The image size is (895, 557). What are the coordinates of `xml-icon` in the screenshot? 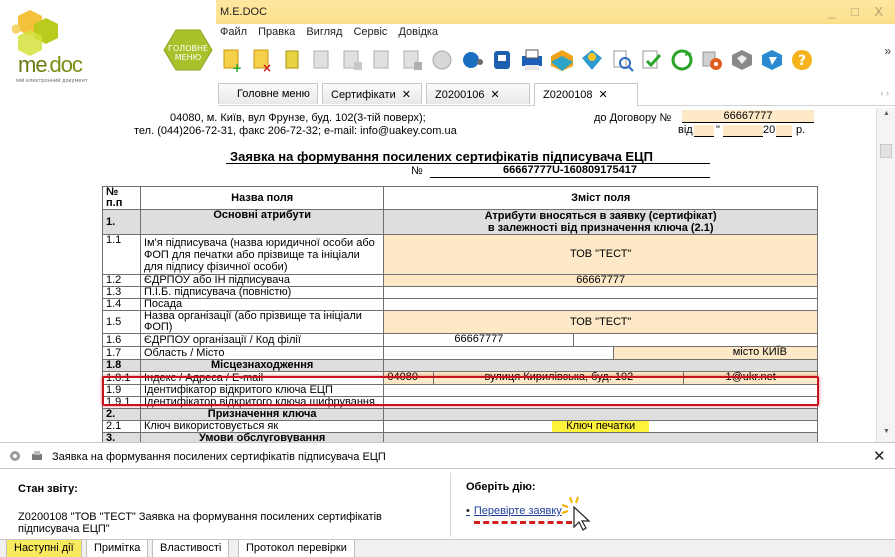 It's located at (472, 60).